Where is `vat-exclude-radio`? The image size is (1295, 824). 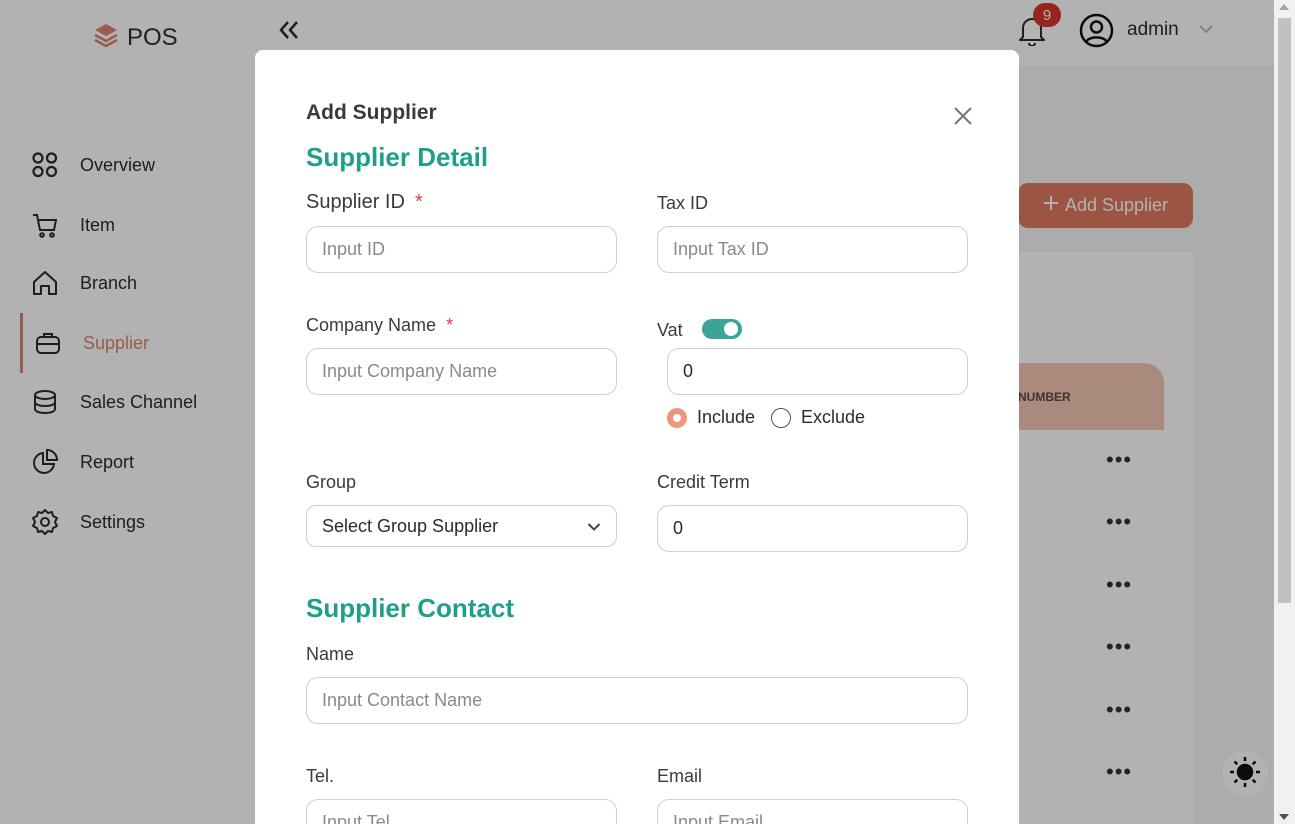 vat-exclude-radio is located at coordinates (781, 418).